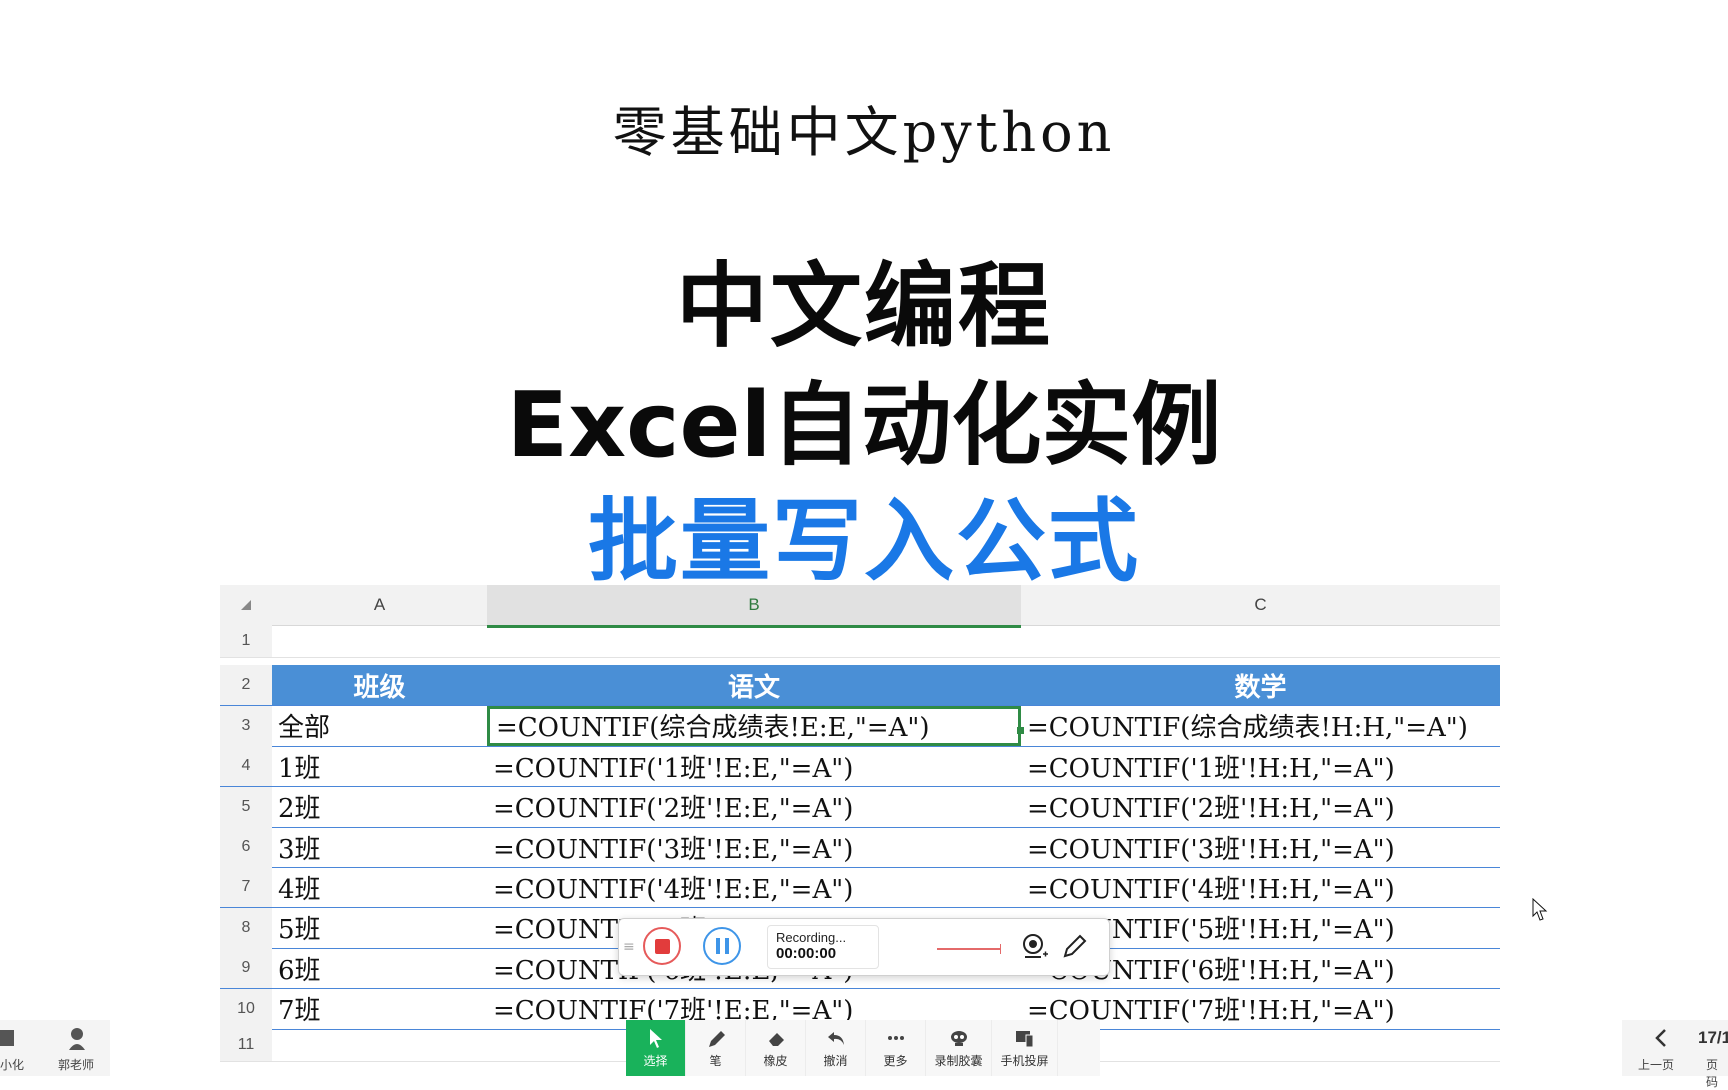 Image resolution: width=1728 pixels, height=1090 pixels. I want to click on tool-label: 撤消, so click(835, 1061).